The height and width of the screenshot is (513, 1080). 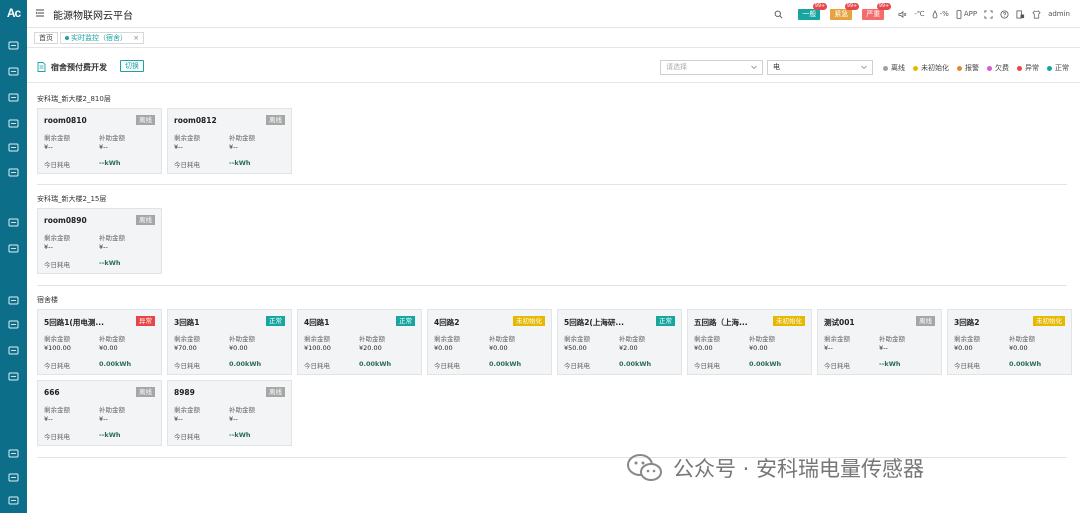 What do you see at coordinates (52, 392) in the screenshot?
I see `device-name: 666` at bounding box center [52, 392].